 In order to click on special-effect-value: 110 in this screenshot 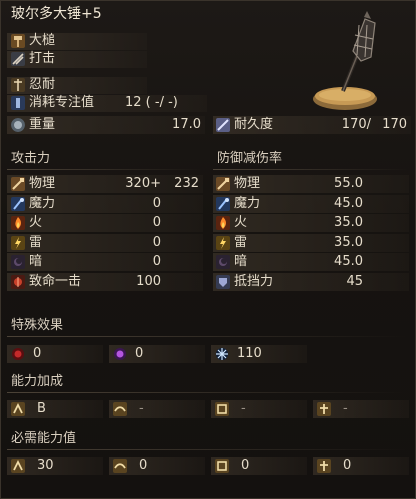, I will do `click(249, 353)`.